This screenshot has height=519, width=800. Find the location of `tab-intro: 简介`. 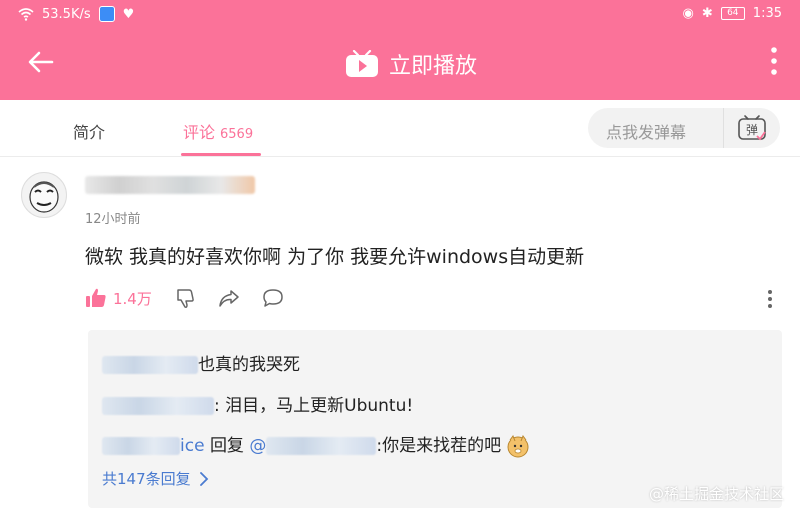

tab-intro: 简介 is located at coordinates (89, 131).